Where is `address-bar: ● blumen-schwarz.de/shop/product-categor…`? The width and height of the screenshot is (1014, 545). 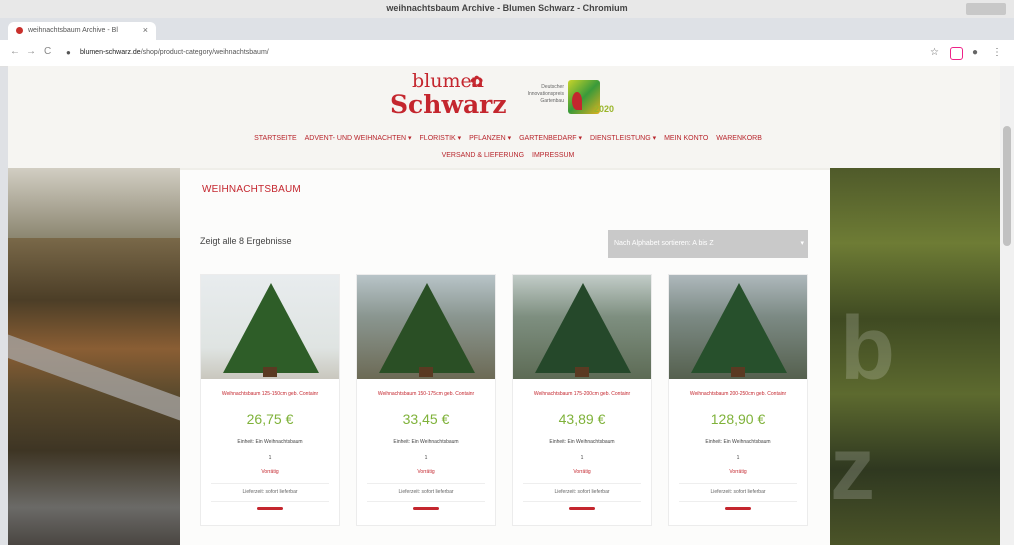 address-bar: ● blumen-schwarz.de/shop/product-categor… is located at coordinates (492, 53).